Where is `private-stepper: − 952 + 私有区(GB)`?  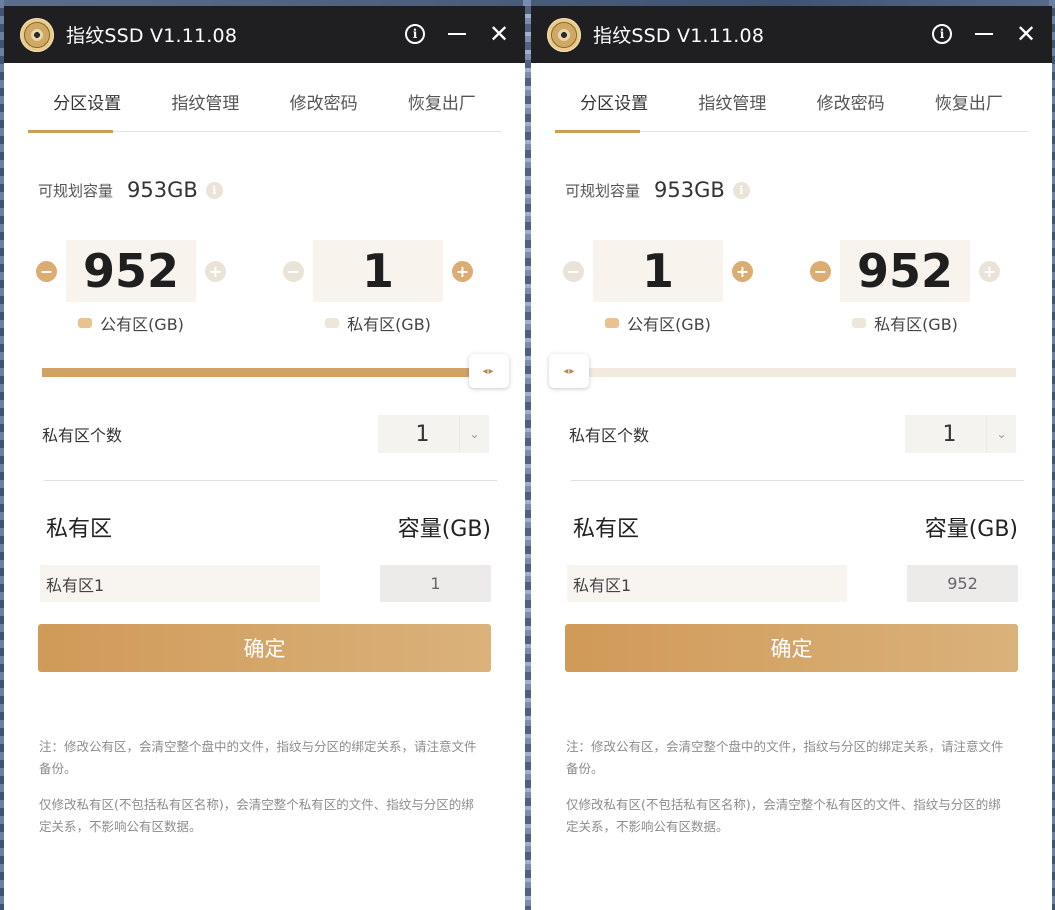
private-stepper: − 952 + 私有区(GB) is located at coordinates (905, 287).